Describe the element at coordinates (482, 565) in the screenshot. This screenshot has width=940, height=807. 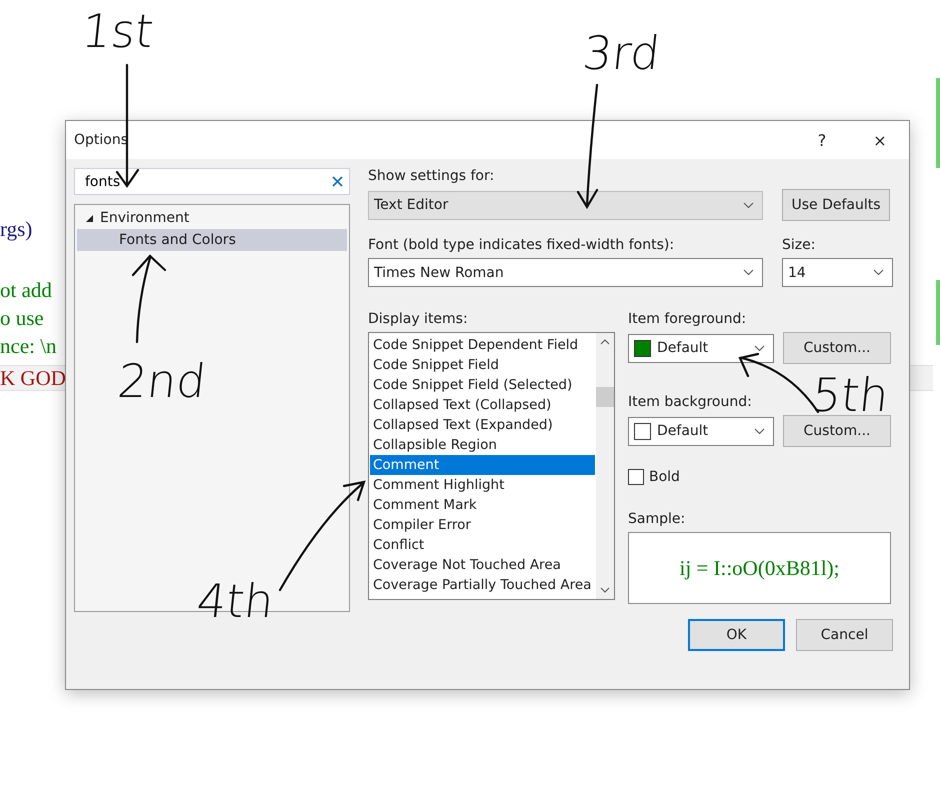
I see `list-item: Coverage Not Touched Area` at that location.